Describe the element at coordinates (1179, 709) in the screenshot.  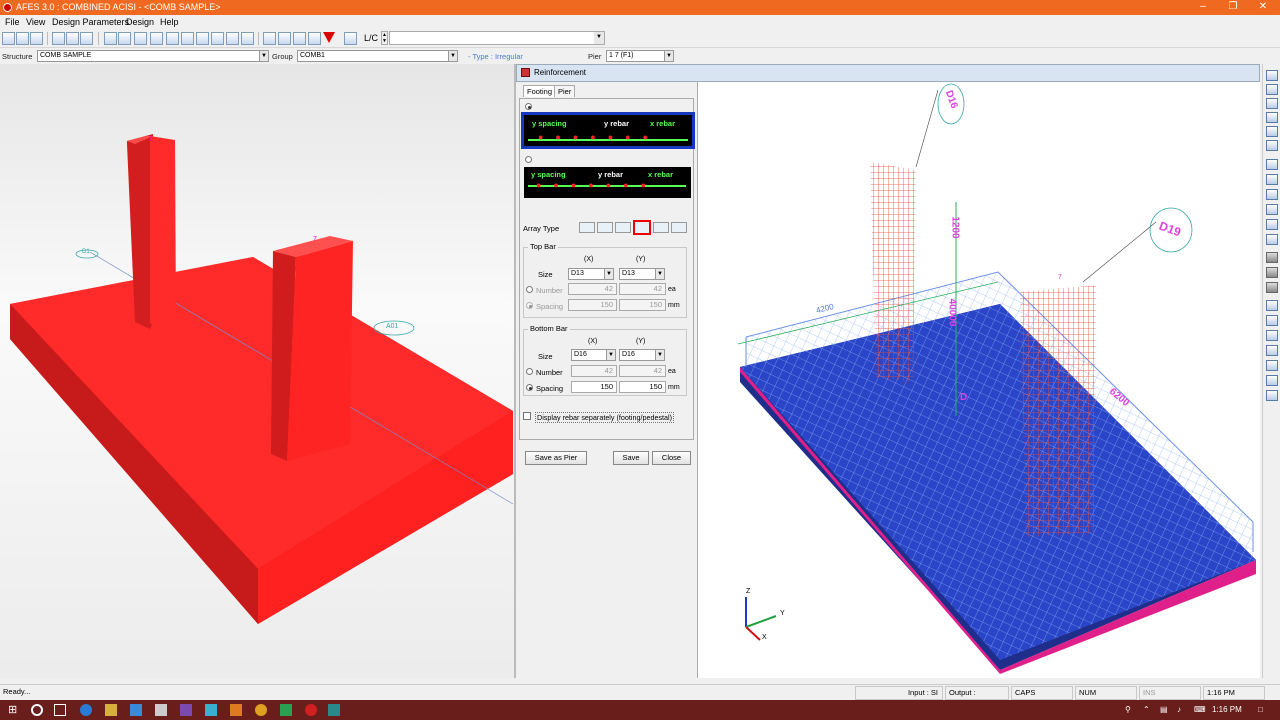
I see `volume-icon: ♪` at that location.